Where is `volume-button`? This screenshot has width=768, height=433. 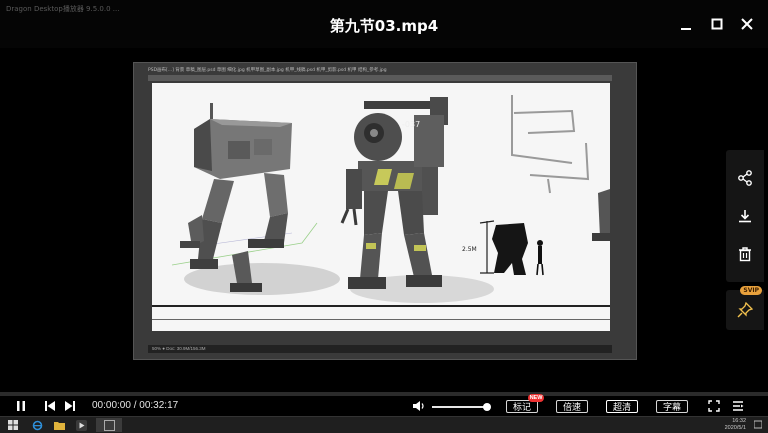 volume-button is located at coordinates (419, 406).